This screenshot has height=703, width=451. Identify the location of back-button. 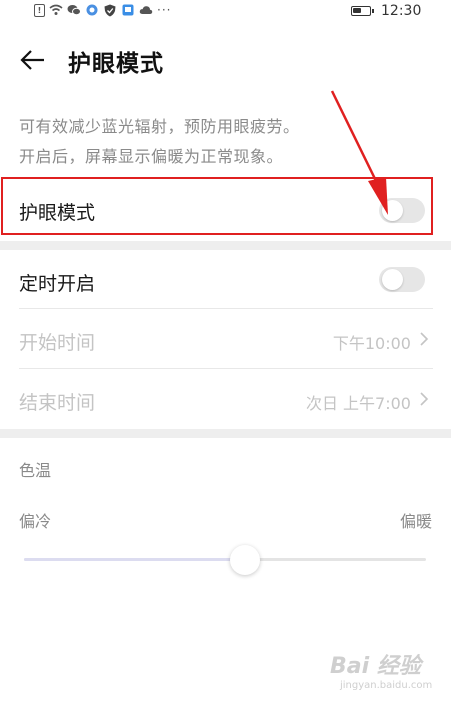
(33, 60).